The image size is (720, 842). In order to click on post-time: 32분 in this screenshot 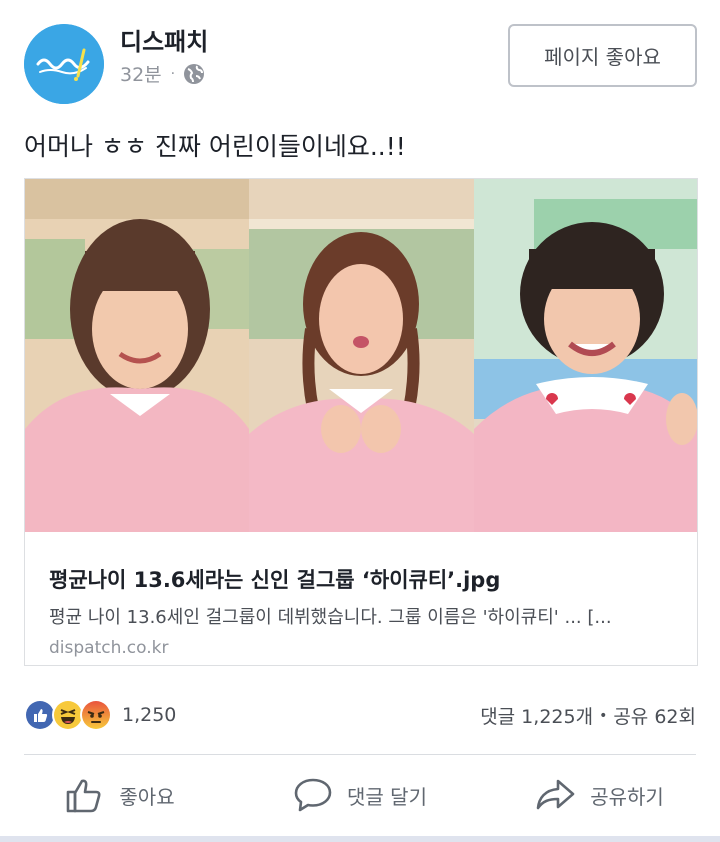, I will do `click(141, 73)`.